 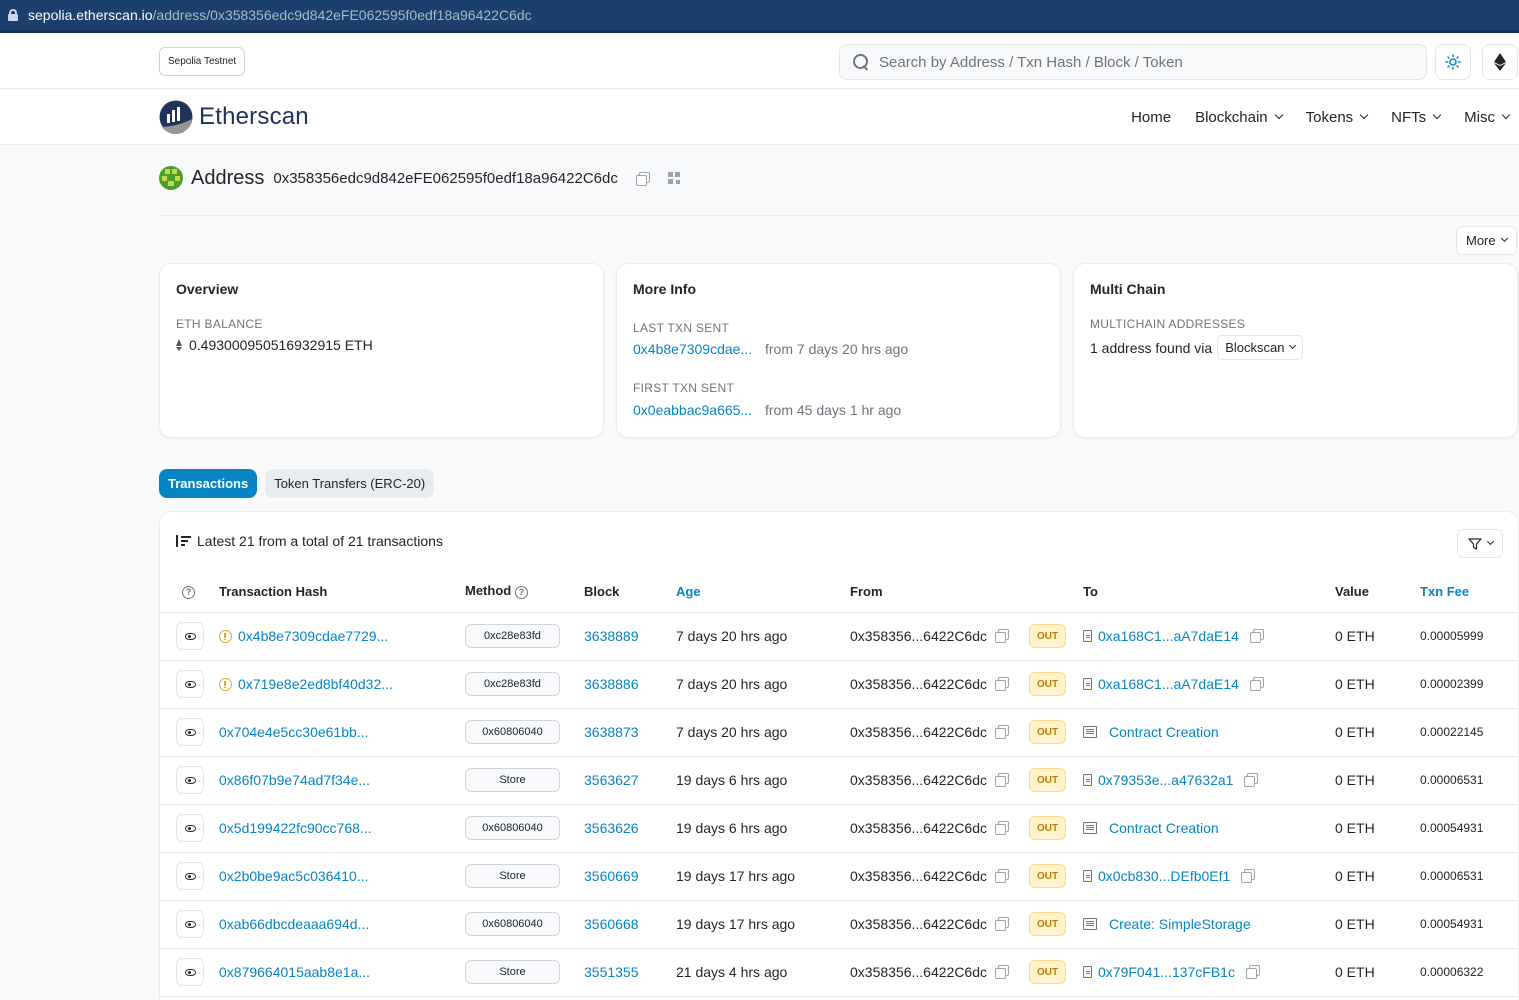 I want to click on block-cell: 3563627, so click(x=630, y=780).